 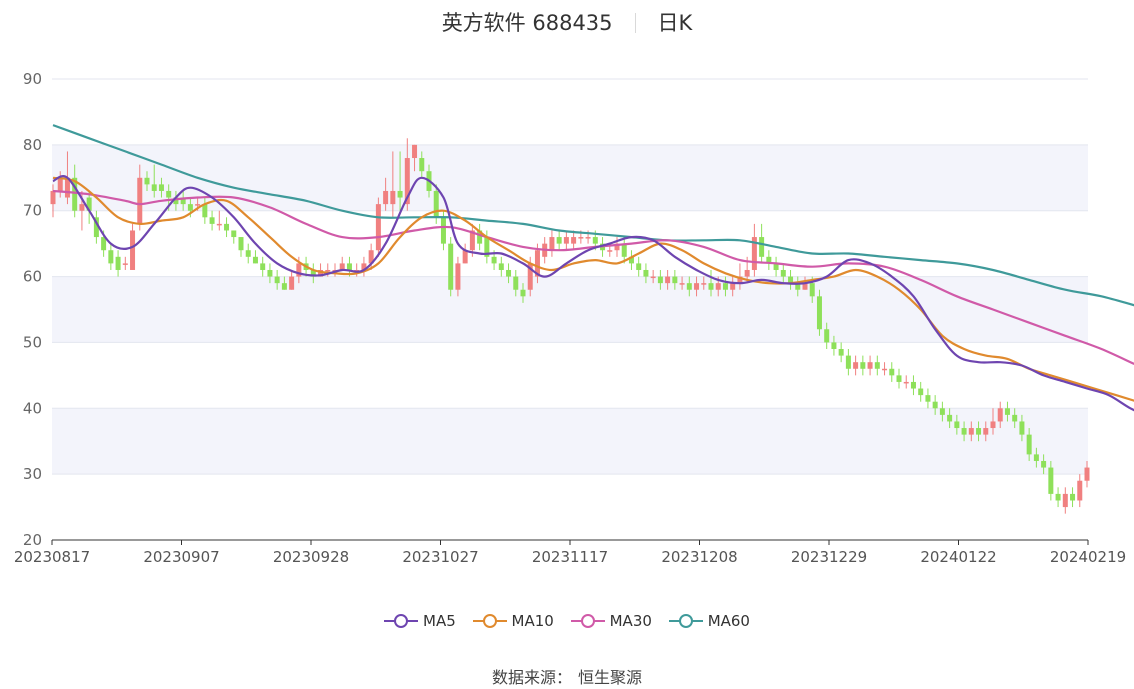 What do you see at coordinates (728, 621) in the screenshot?
I see `legend-label-ma60: MA60` at bounding box center [728, 621].